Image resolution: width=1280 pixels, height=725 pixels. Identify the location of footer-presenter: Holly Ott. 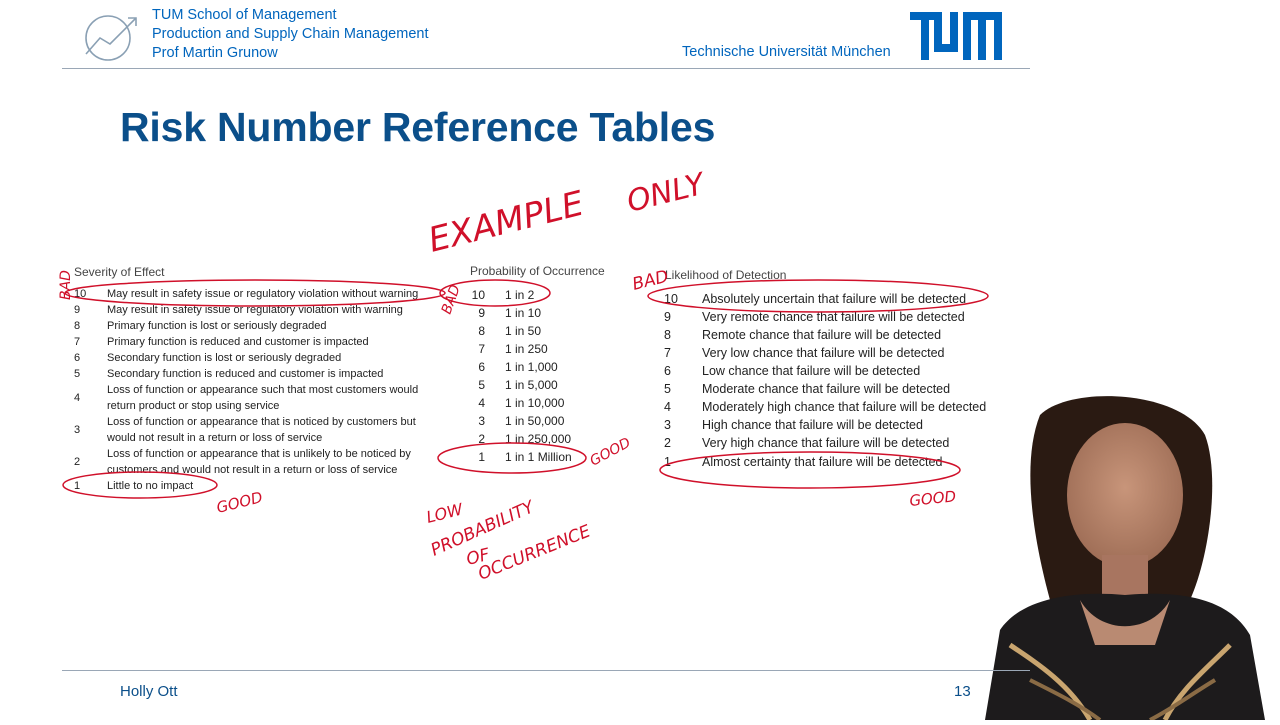
(149, 691).